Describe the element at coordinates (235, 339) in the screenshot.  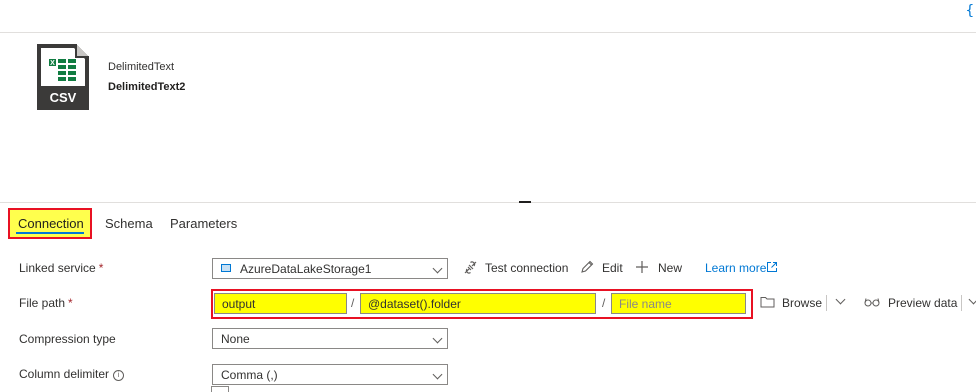
I see `compression-type-value: None` at that location.